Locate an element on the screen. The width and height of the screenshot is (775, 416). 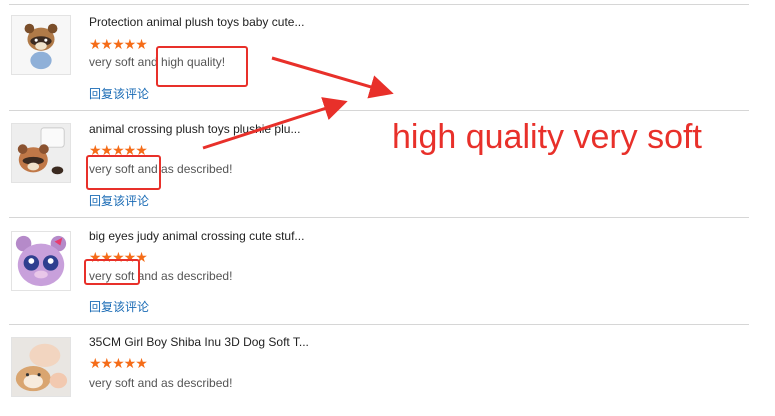
highlight-box-high-quality is located at coordinates (202, 66).